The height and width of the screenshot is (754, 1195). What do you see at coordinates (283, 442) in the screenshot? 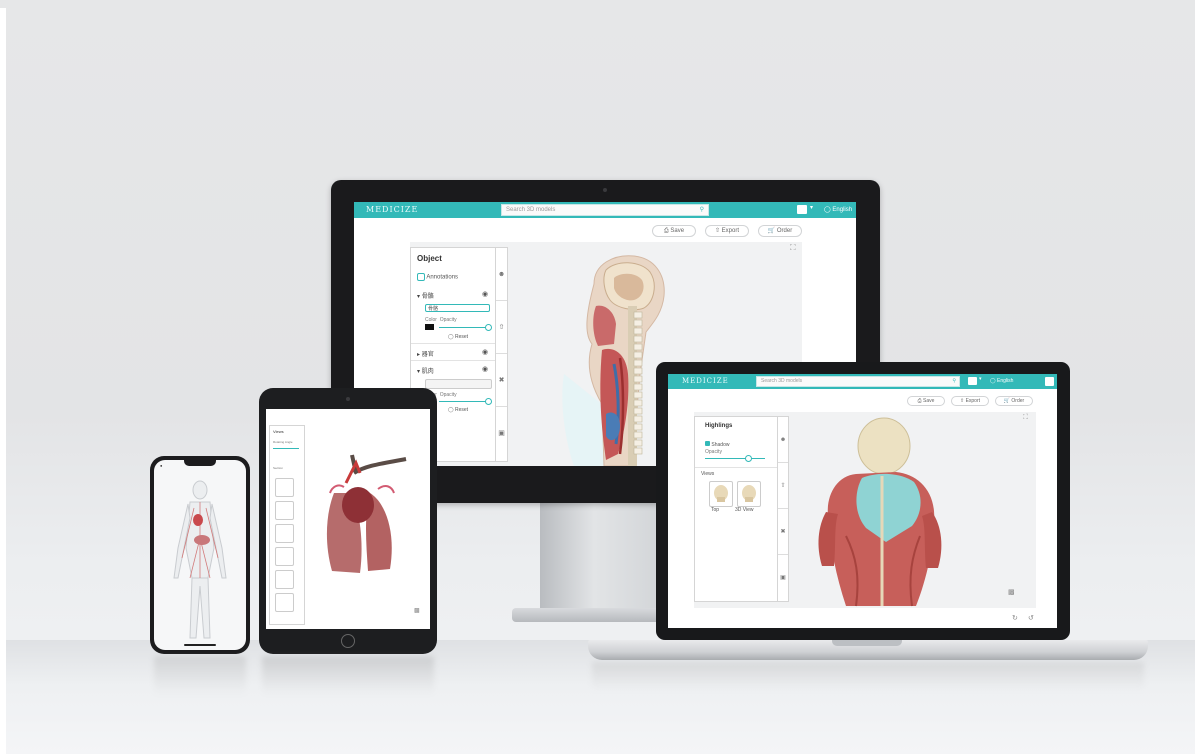
I see `rotate-label: Rotating Angle` at bounding box center [283, 442].